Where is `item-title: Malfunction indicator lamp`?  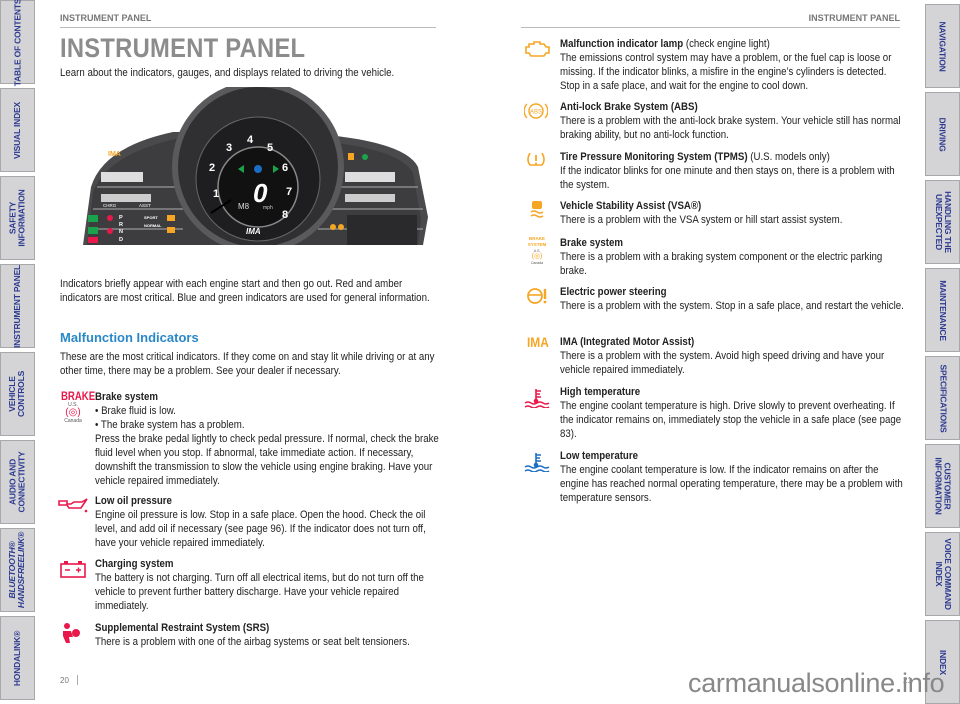 item-title: Malfunction indicator lamp is located at coordinates (622, 44).